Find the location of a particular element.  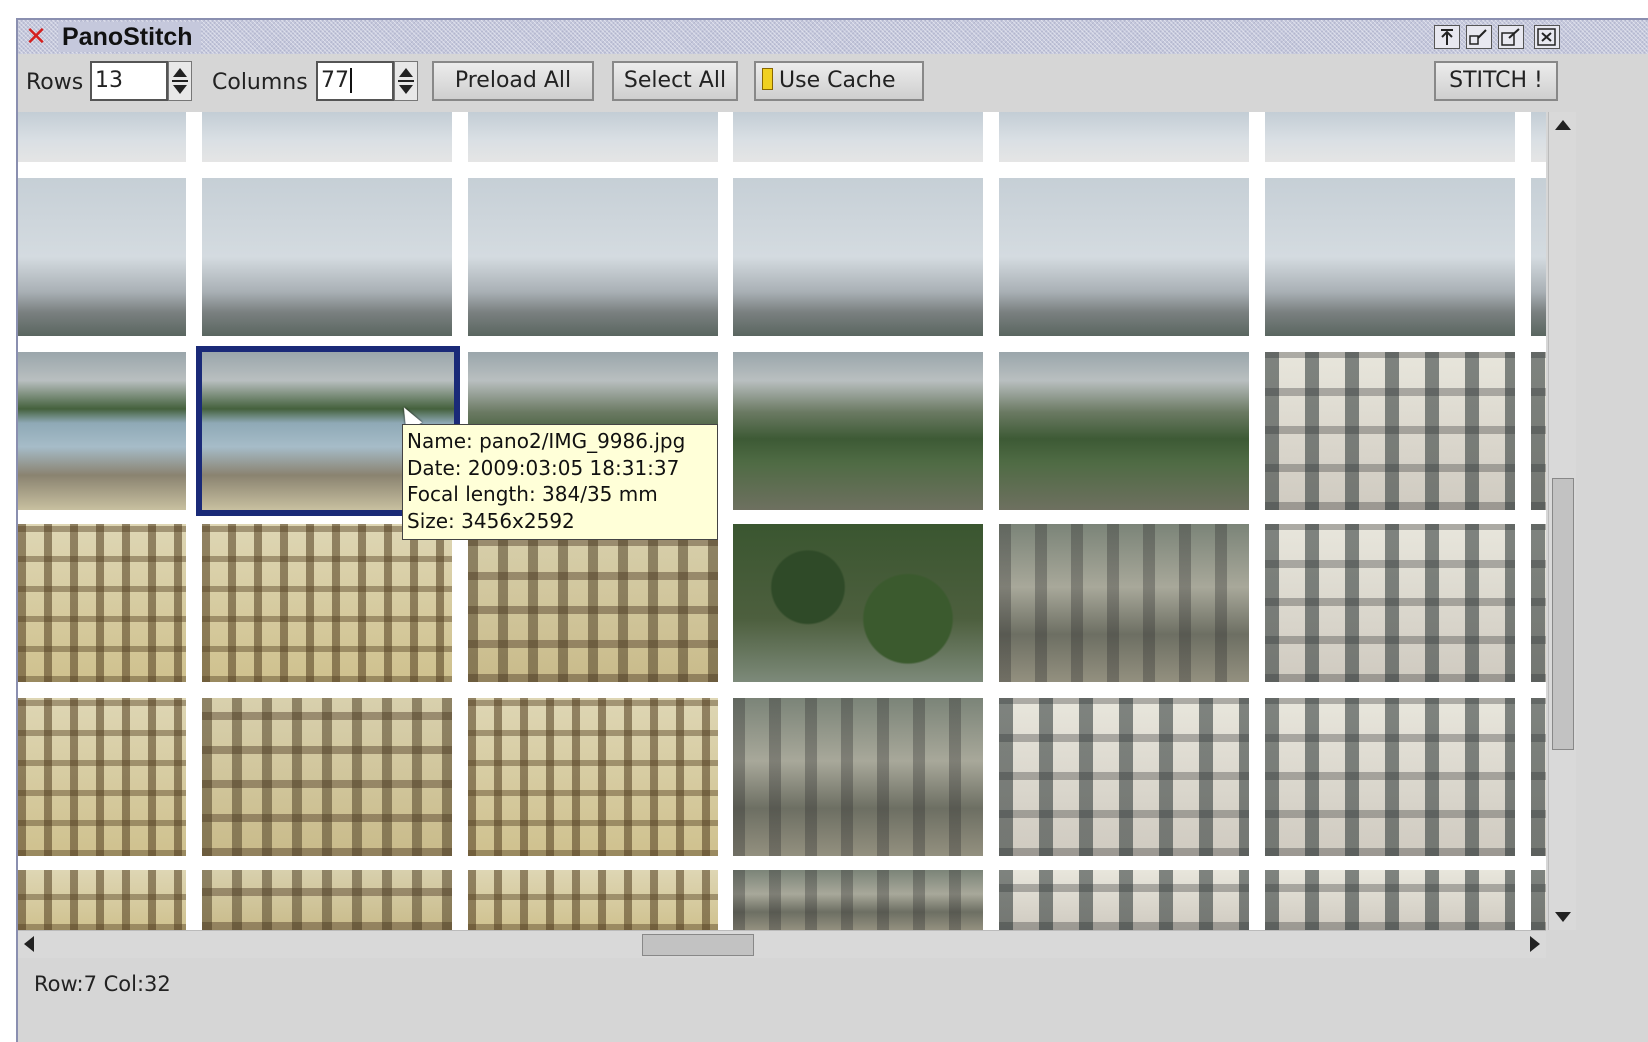

close-window-icon is located at coordinates (1547, 37).